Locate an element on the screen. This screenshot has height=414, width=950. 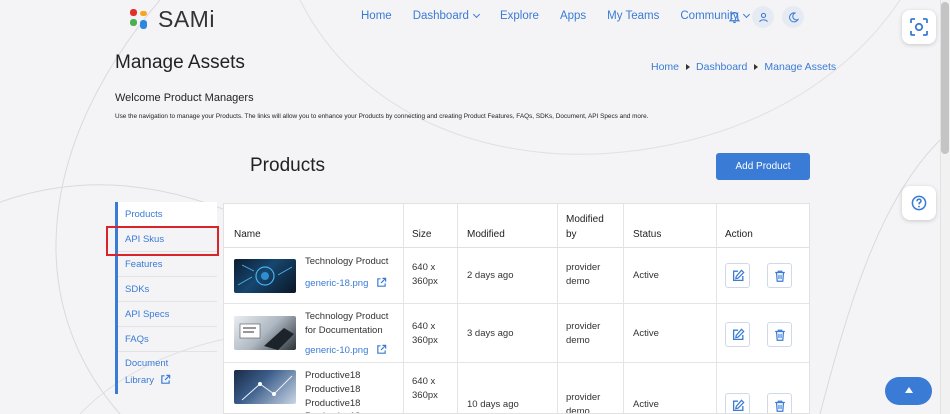
product-file-link: generic-18.png is located at coordinates (346, 283).